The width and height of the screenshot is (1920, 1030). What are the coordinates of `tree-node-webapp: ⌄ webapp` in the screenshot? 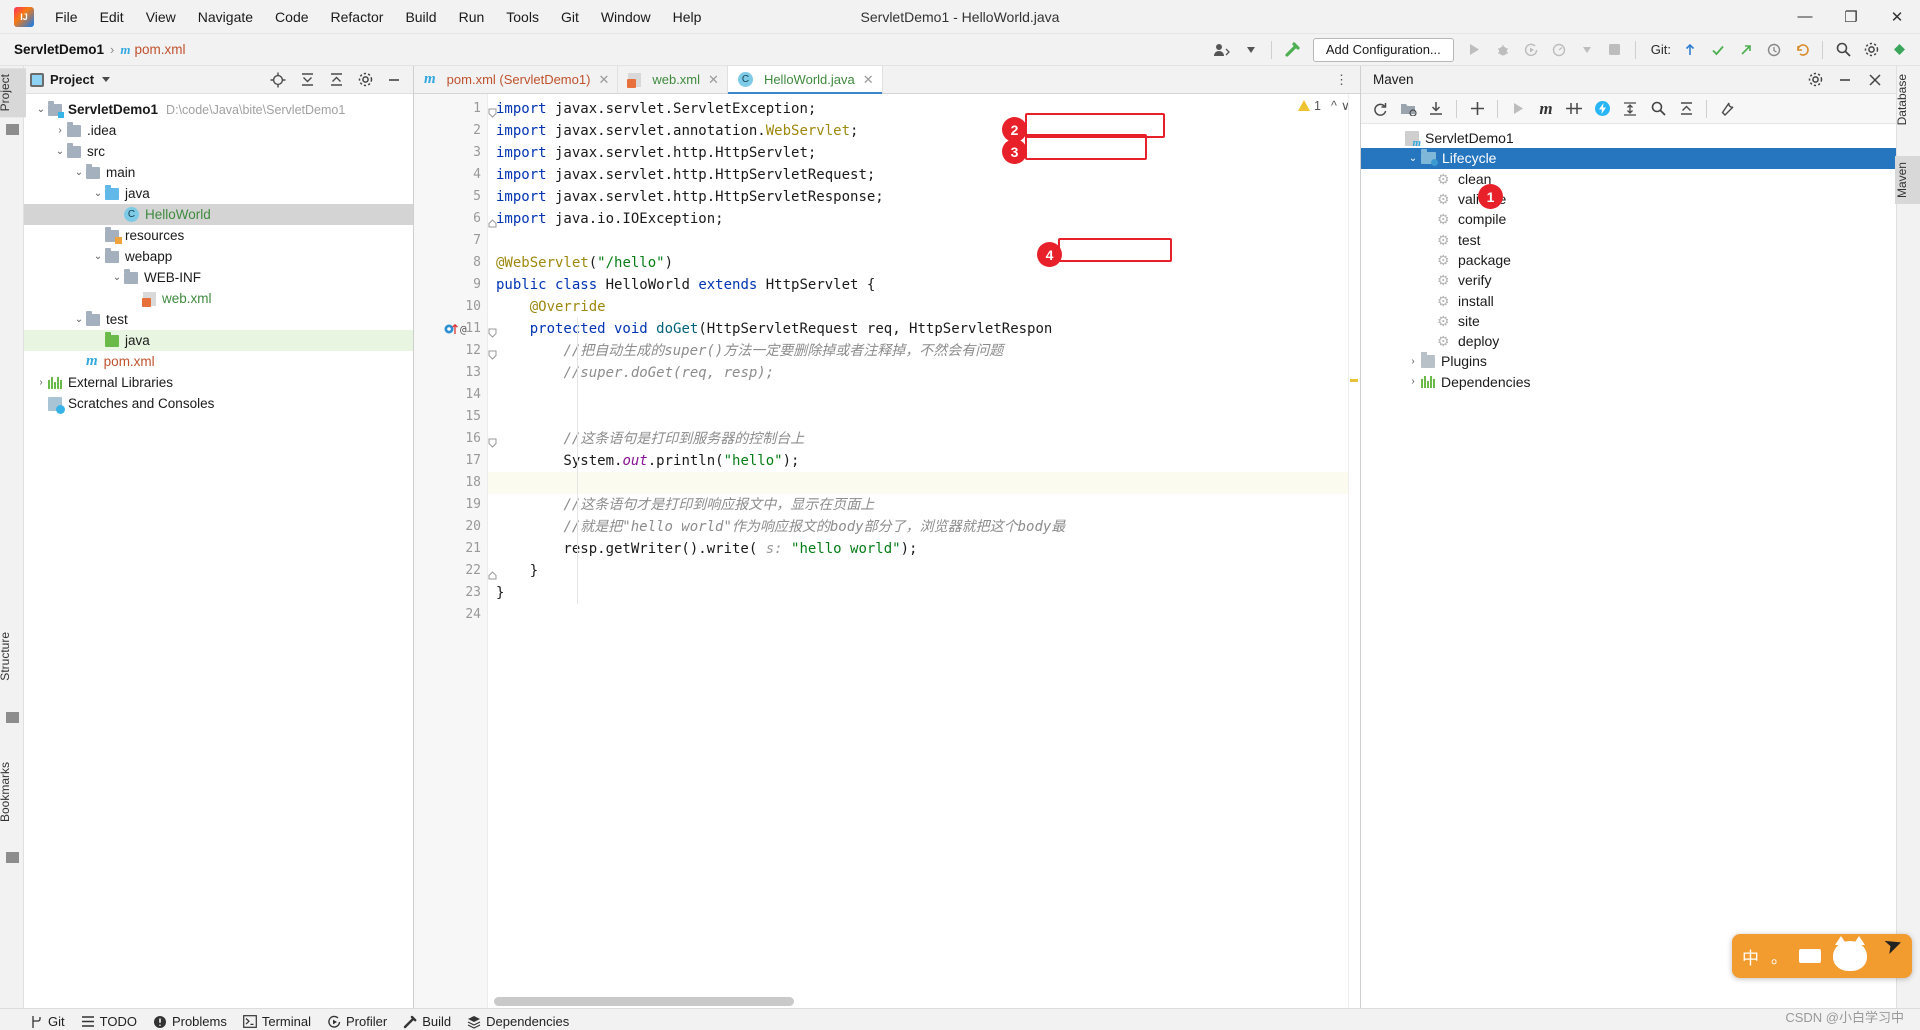 It's located at (218, 256).